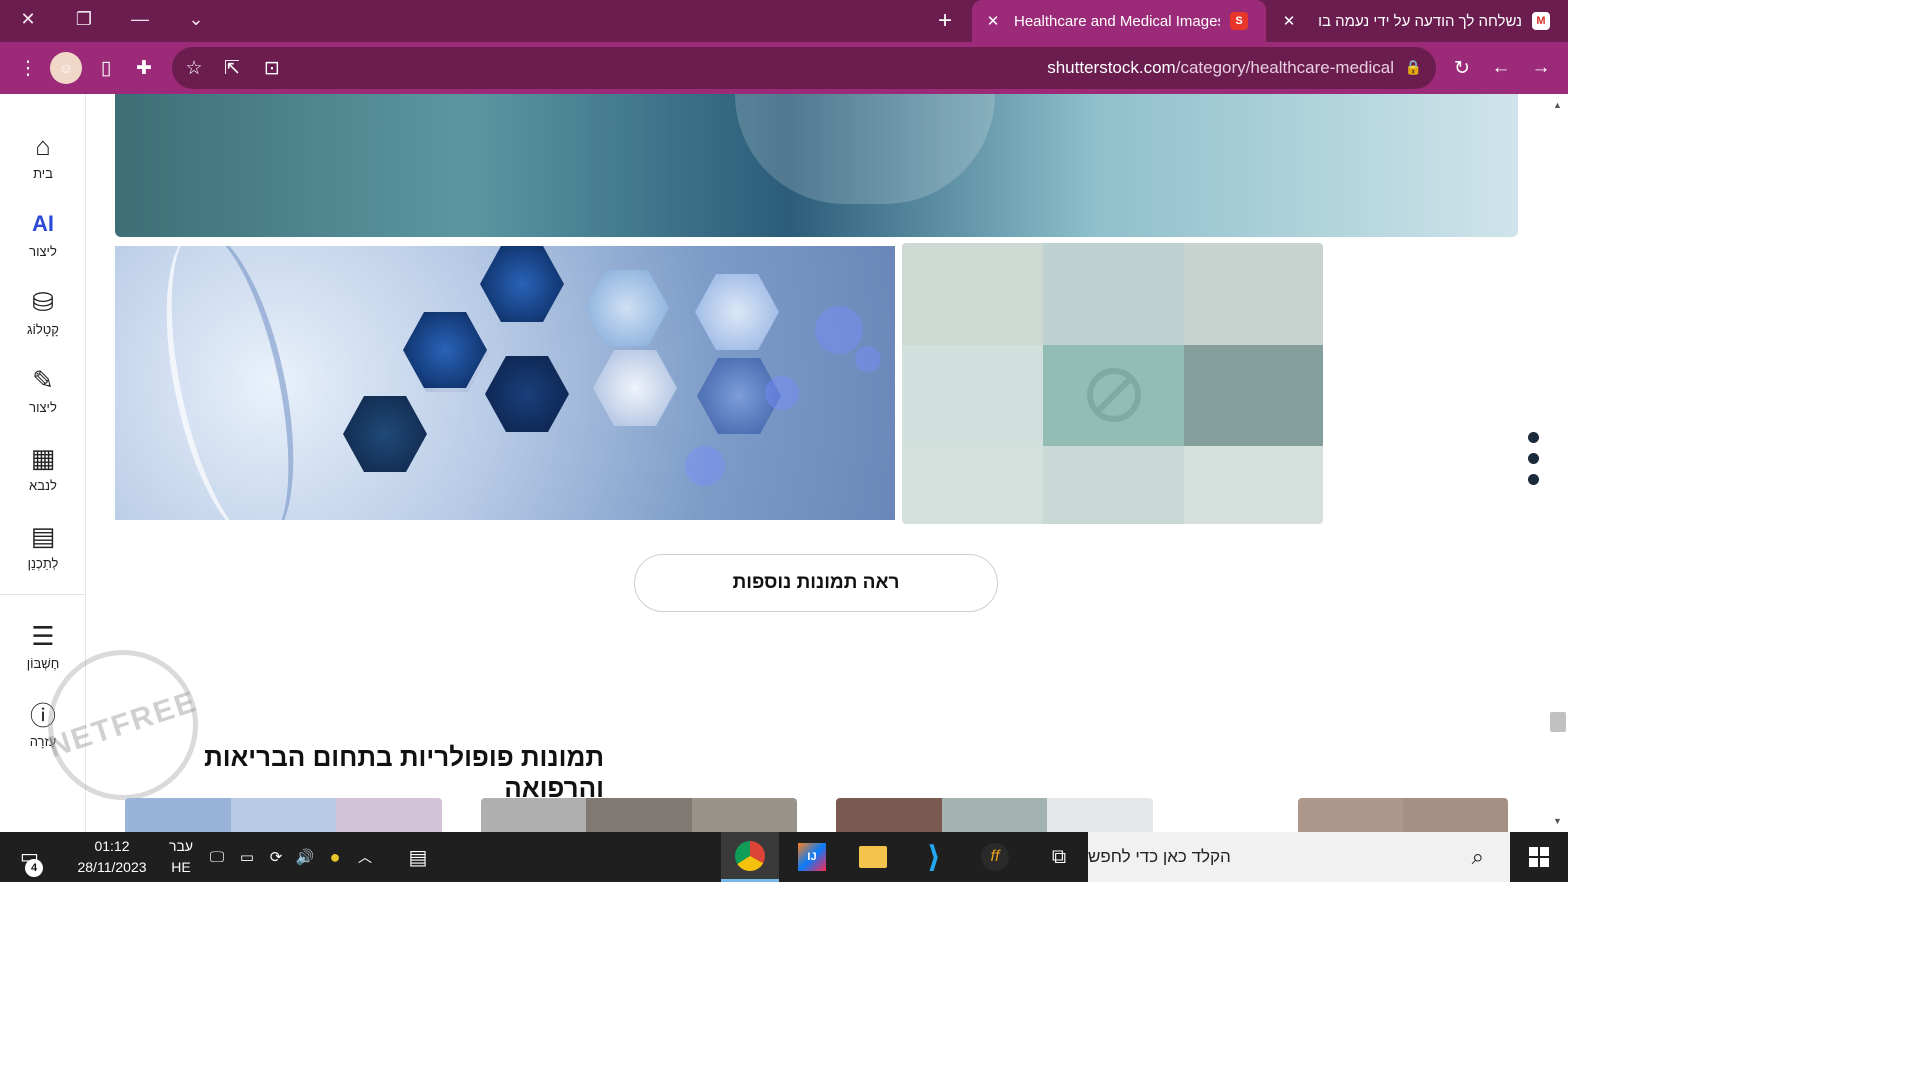 The width and height of the screenshot is (1920, 1080). I want to click on tab-gmail: ✕ נשלחה לך הודעה על ידי נעמה בו M, so click(1415, 21).